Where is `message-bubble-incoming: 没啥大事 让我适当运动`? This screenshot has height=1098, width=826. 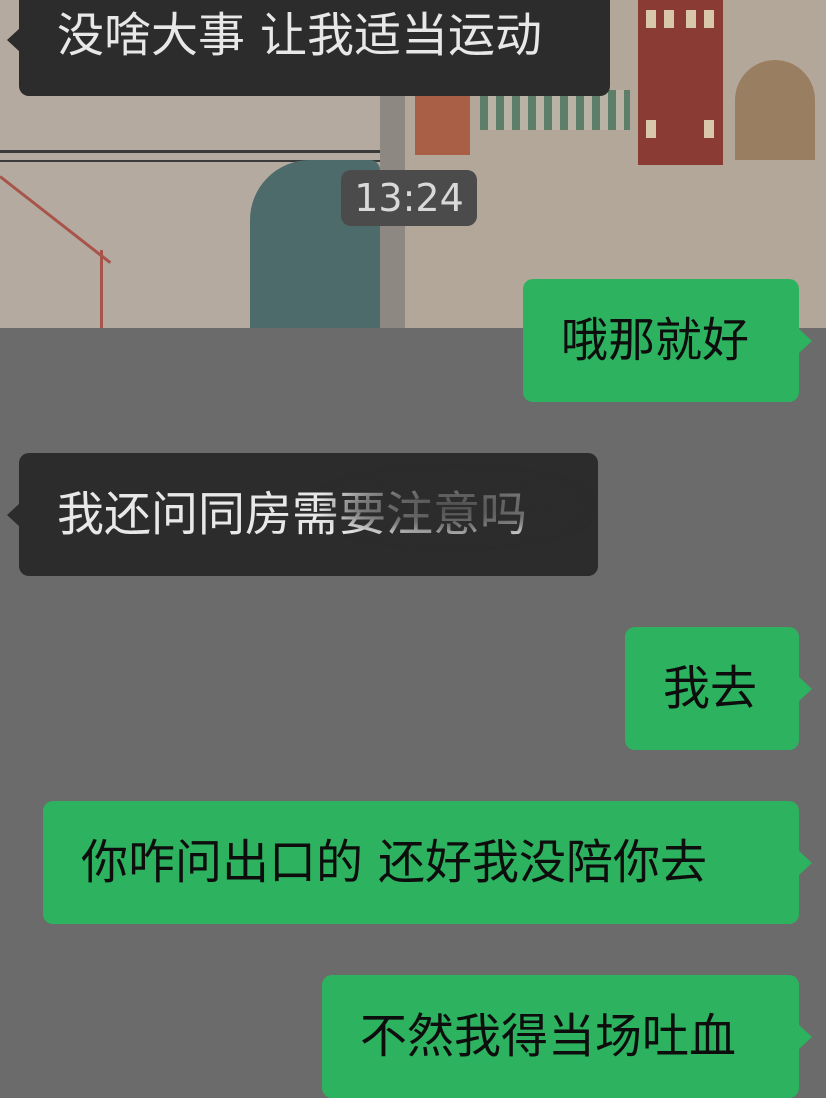 message-bubble-incoming: 没啥大事 让我适当运动 is located at coordinates (308, 48).